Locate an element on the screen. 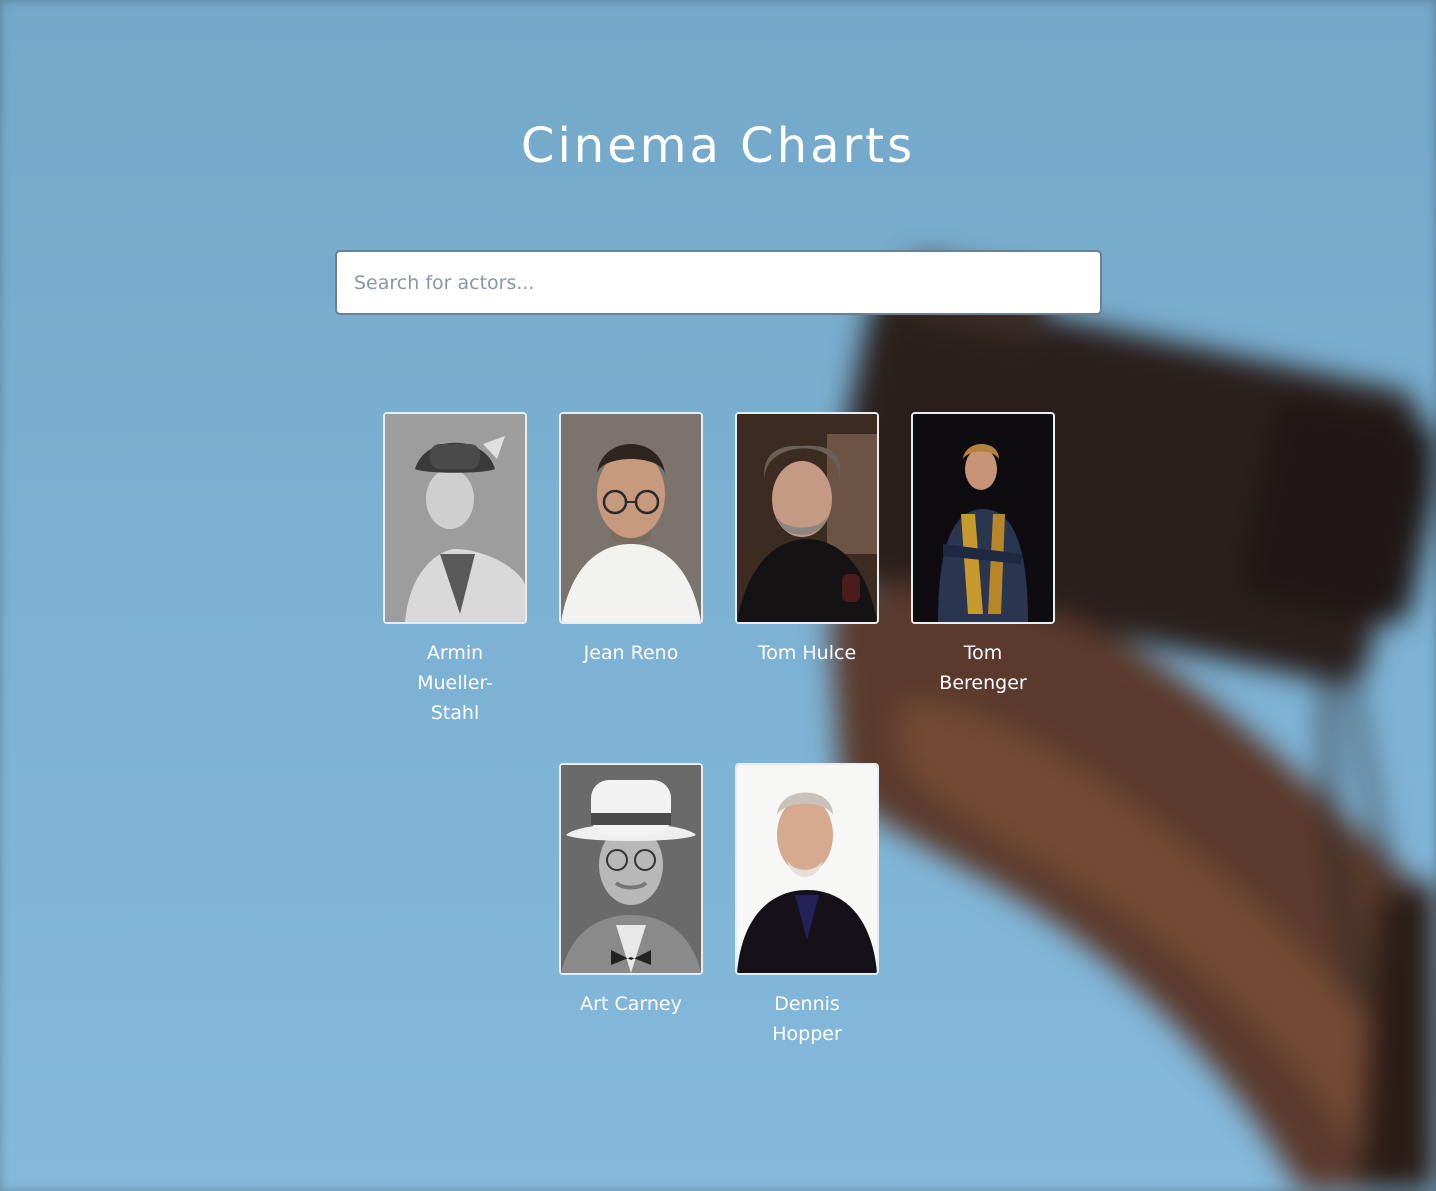 This screenshot has height=1191, width=1436. actor-name: Jean Reno is located at coordinates (631, 653).